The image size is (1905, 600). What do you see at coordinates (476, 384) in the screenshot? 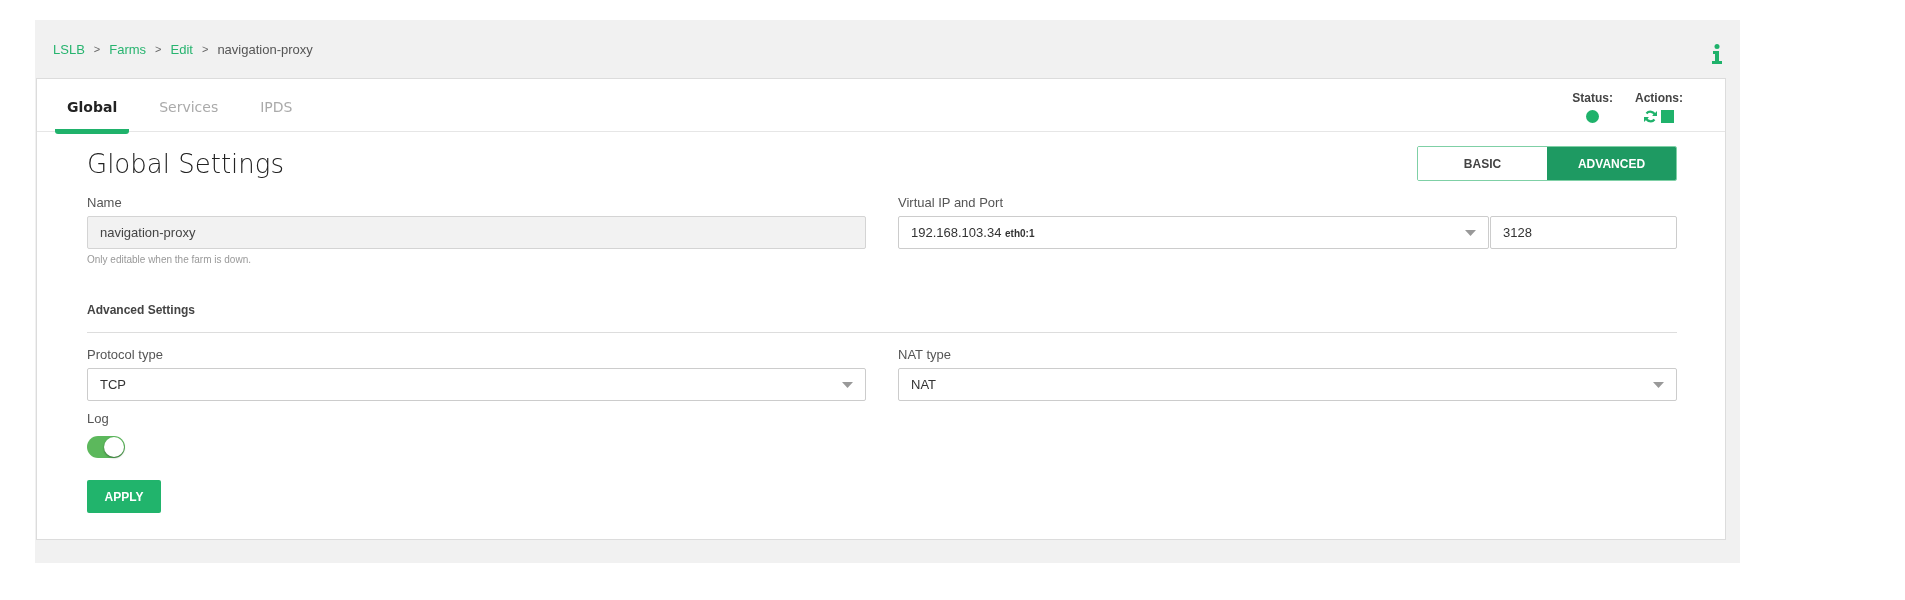
I see `protocol-dropdown: TCP` at bounding box center [476, 384].